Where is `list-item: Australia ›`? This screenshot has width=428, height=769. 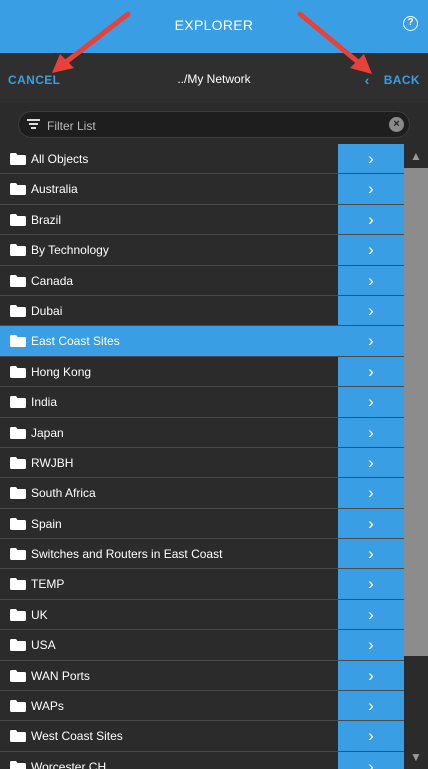 list-item: Australia › is located at coordinates (202, 189).